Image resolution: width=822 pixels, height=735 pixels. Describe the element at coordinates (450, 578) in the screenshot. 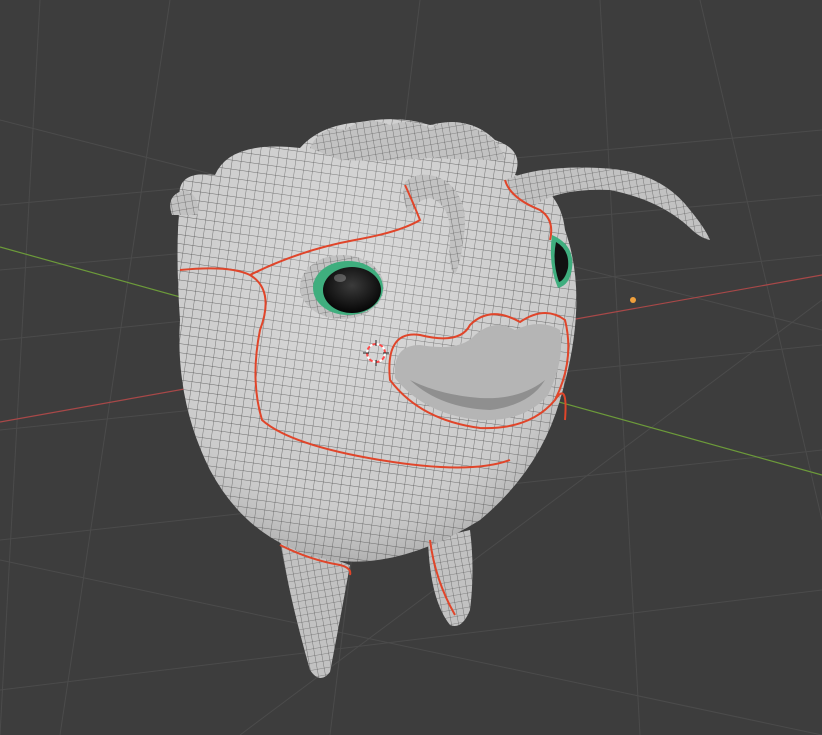

I see `leg-right` at that location.